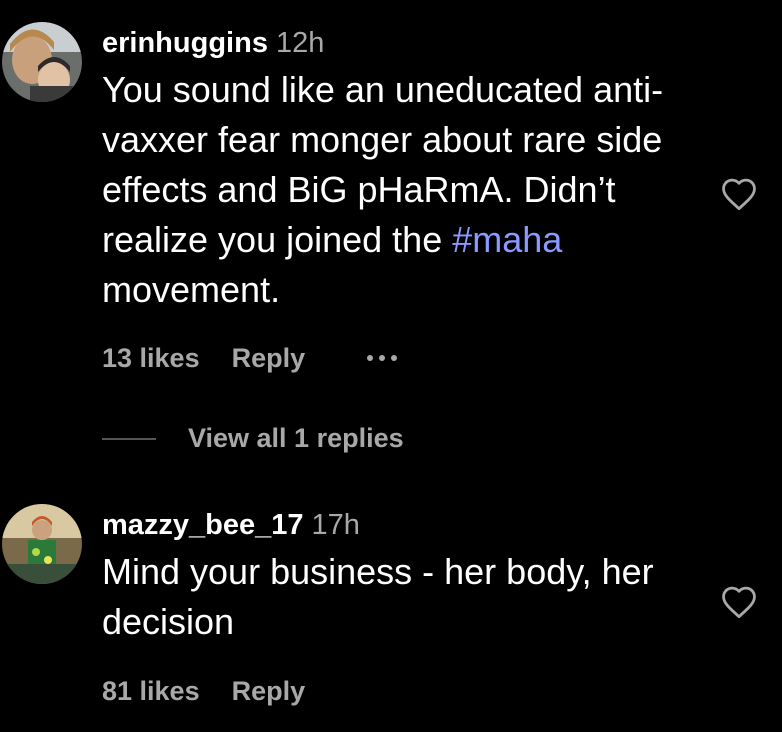 This screenshot has width=782, height=732. I want to click on view-replies-button: View all 1 replies, so click(253, 438).